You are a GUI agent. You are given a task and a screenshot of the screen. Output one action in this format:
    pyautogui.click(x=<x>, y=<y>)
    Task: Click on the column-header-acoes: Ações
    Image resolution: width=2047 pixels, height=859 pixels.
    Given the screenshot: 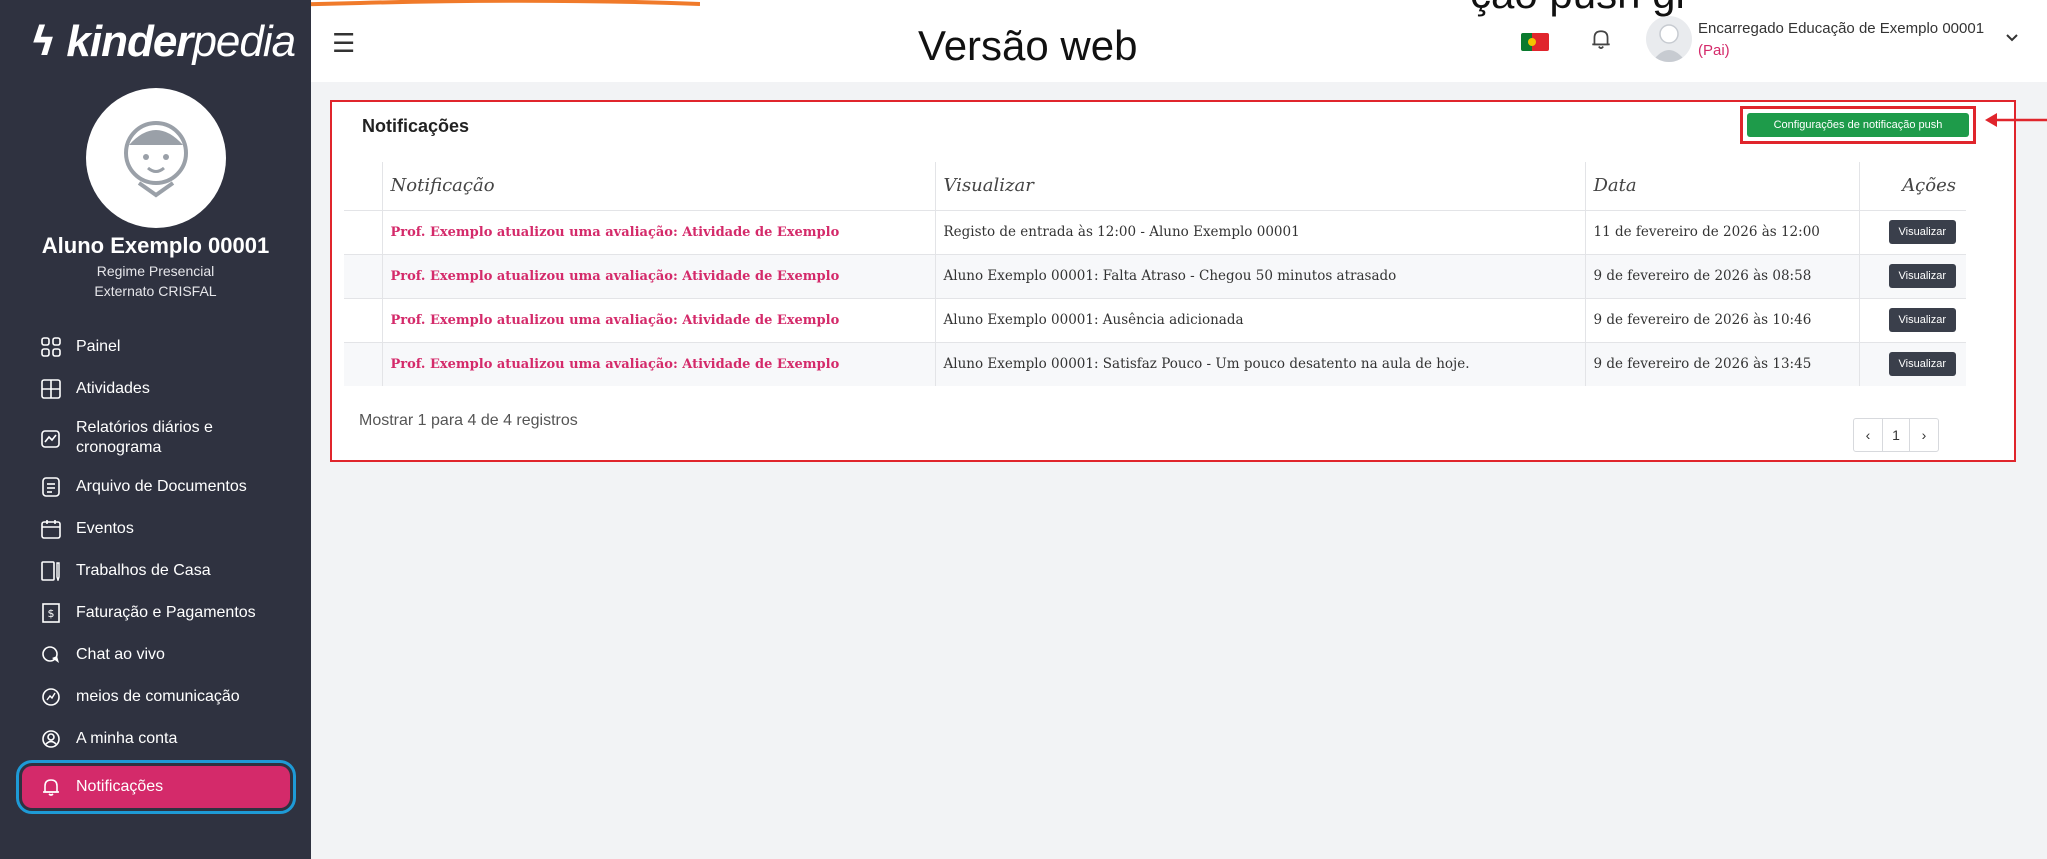 What is the action you would take?
    pyautogui.click(x=1929, y=186)
    